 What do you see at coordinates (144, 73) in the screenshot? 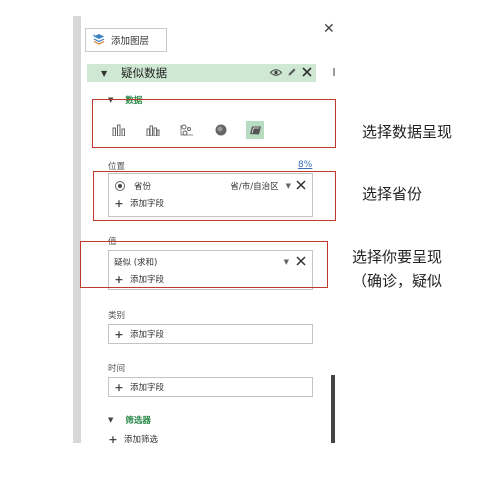
I see `layer-title: 疑似数据` at bounding box center [144, 73].